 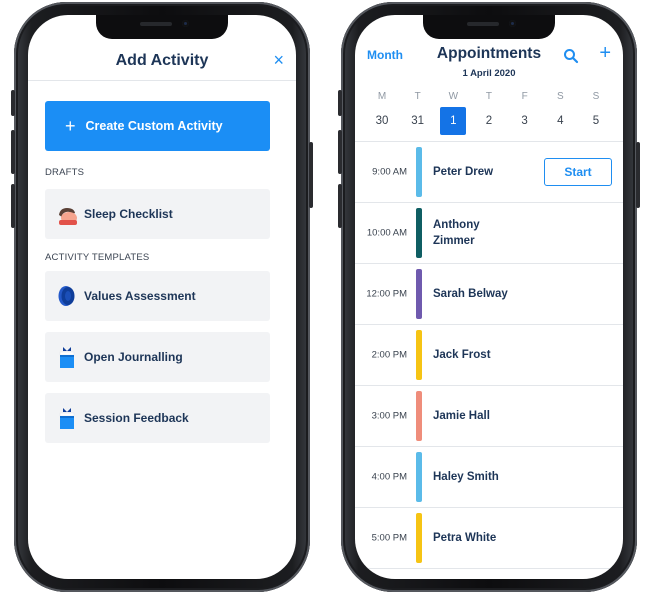 I want to click on appointment-row: 12:00 PM Sarah Belway, so click(x=489, y=294).